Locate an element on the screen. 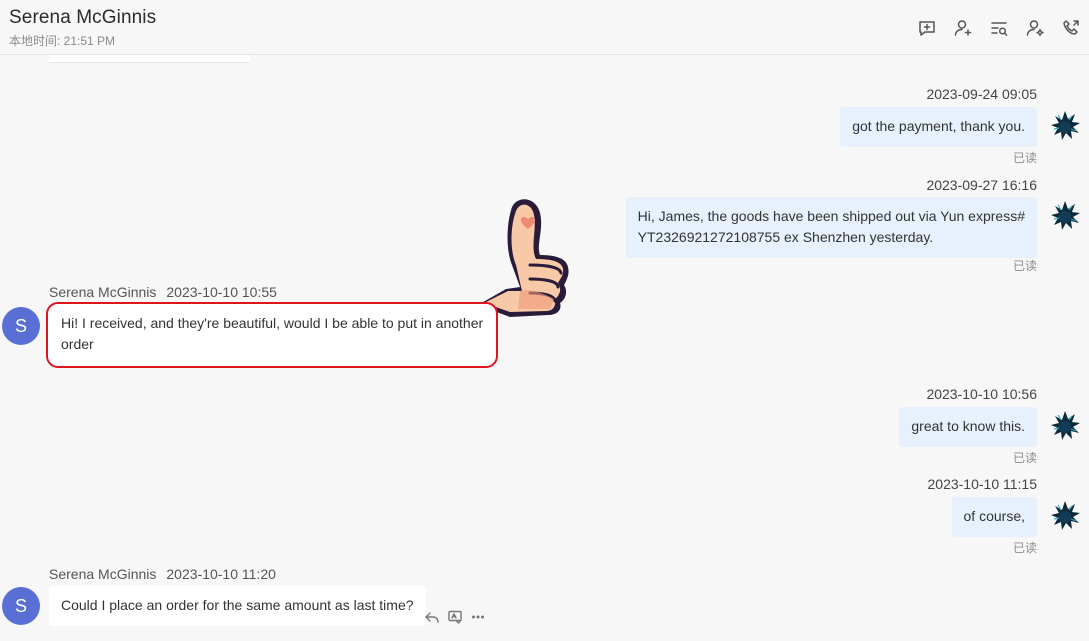 This screenshot has width=1089, height=641. message-text-line: order is located at coordinates (77, 344).